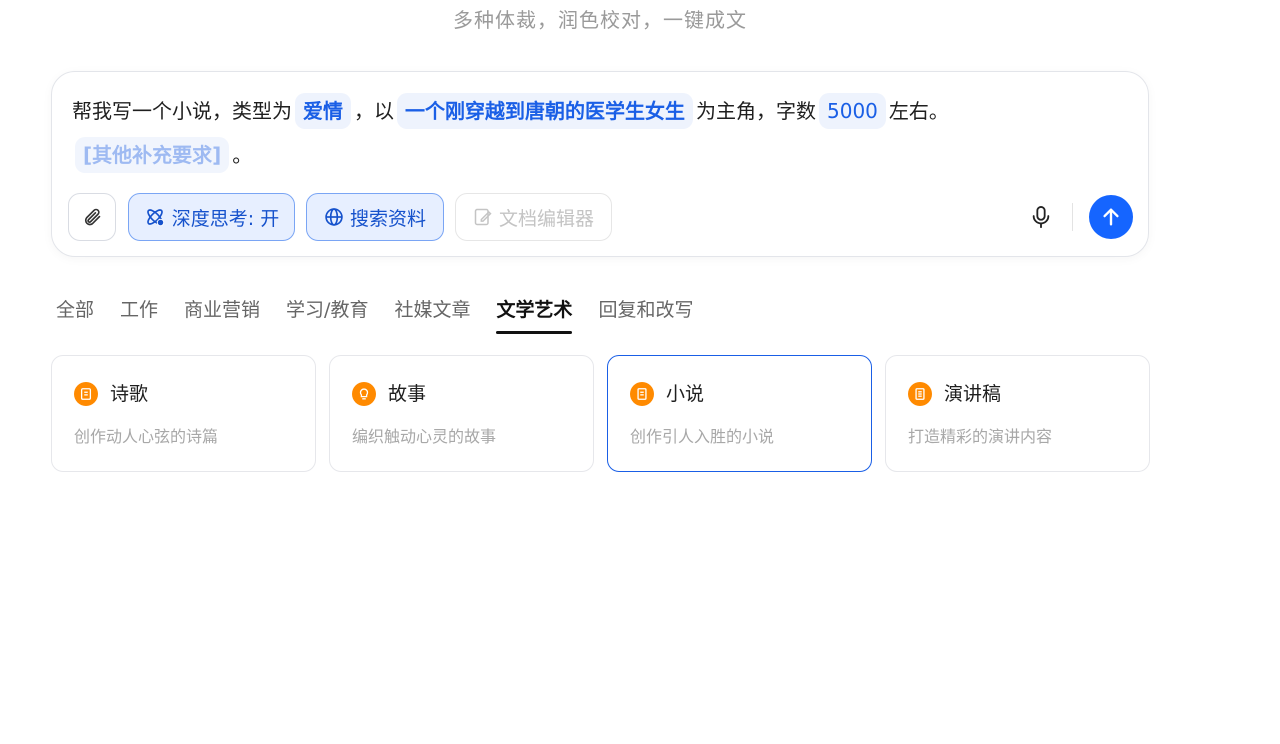 The width and height of the screenshot is (1280, 744). I want to click on arrow-up-icon, so click(1111, 217).